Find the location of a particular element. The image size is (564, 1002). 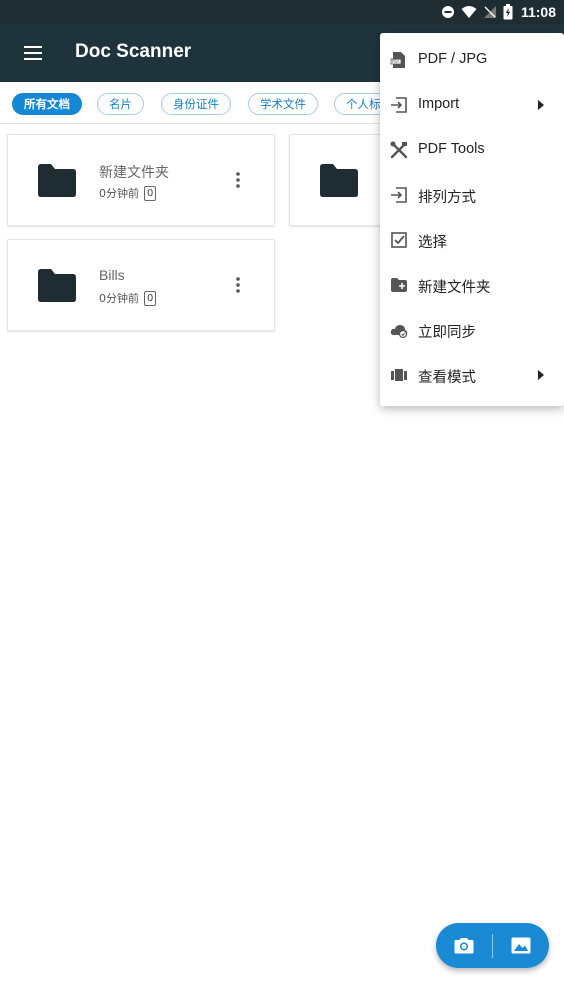

folder-card: 新建文件夹 0分钟前 0 is located at coordinates (141, 180).